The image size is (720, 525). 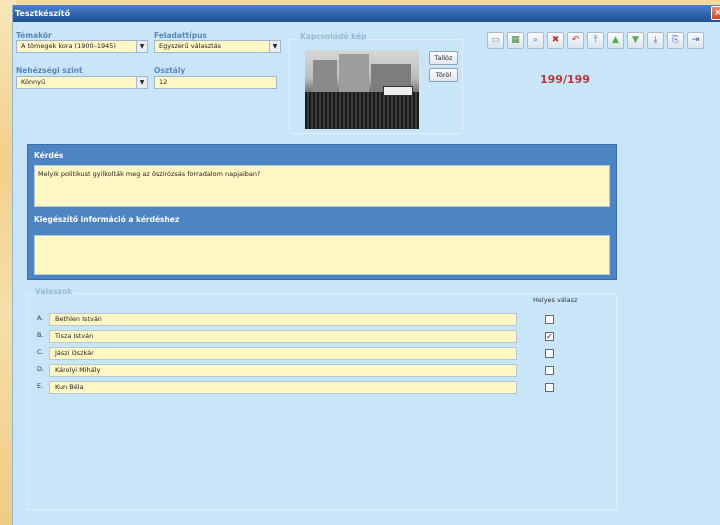 I want to click on answer-field: Jászi Oszkár, so click(x=283, y=353).